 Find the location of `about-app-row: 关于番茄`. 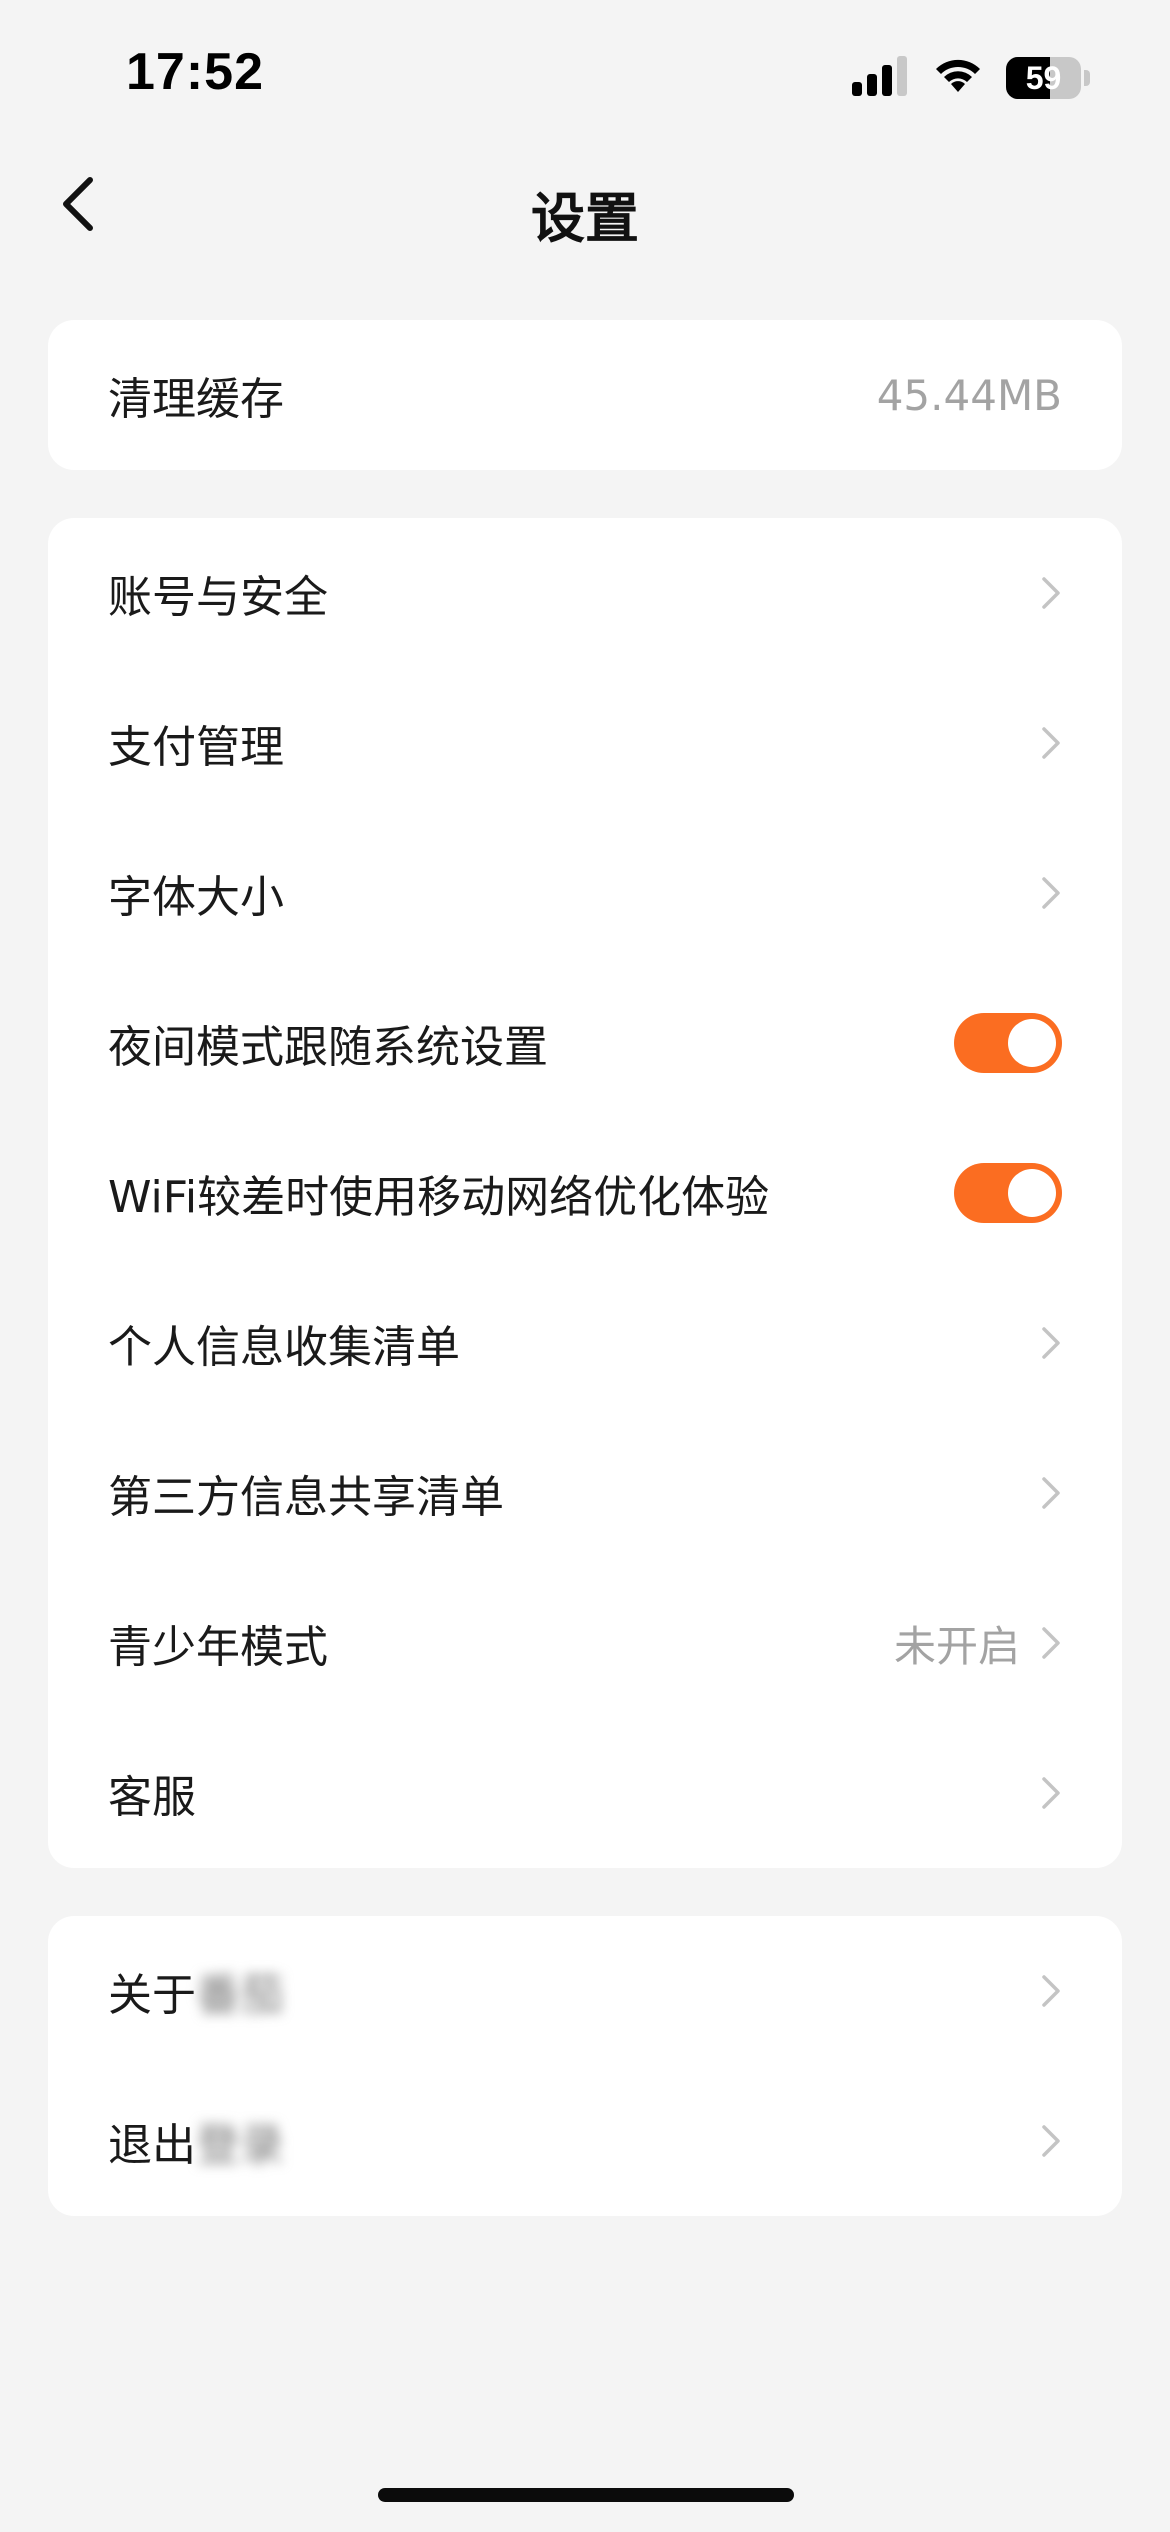

about-app-row: 关于番茄 is located at coordinates (585, 1991).